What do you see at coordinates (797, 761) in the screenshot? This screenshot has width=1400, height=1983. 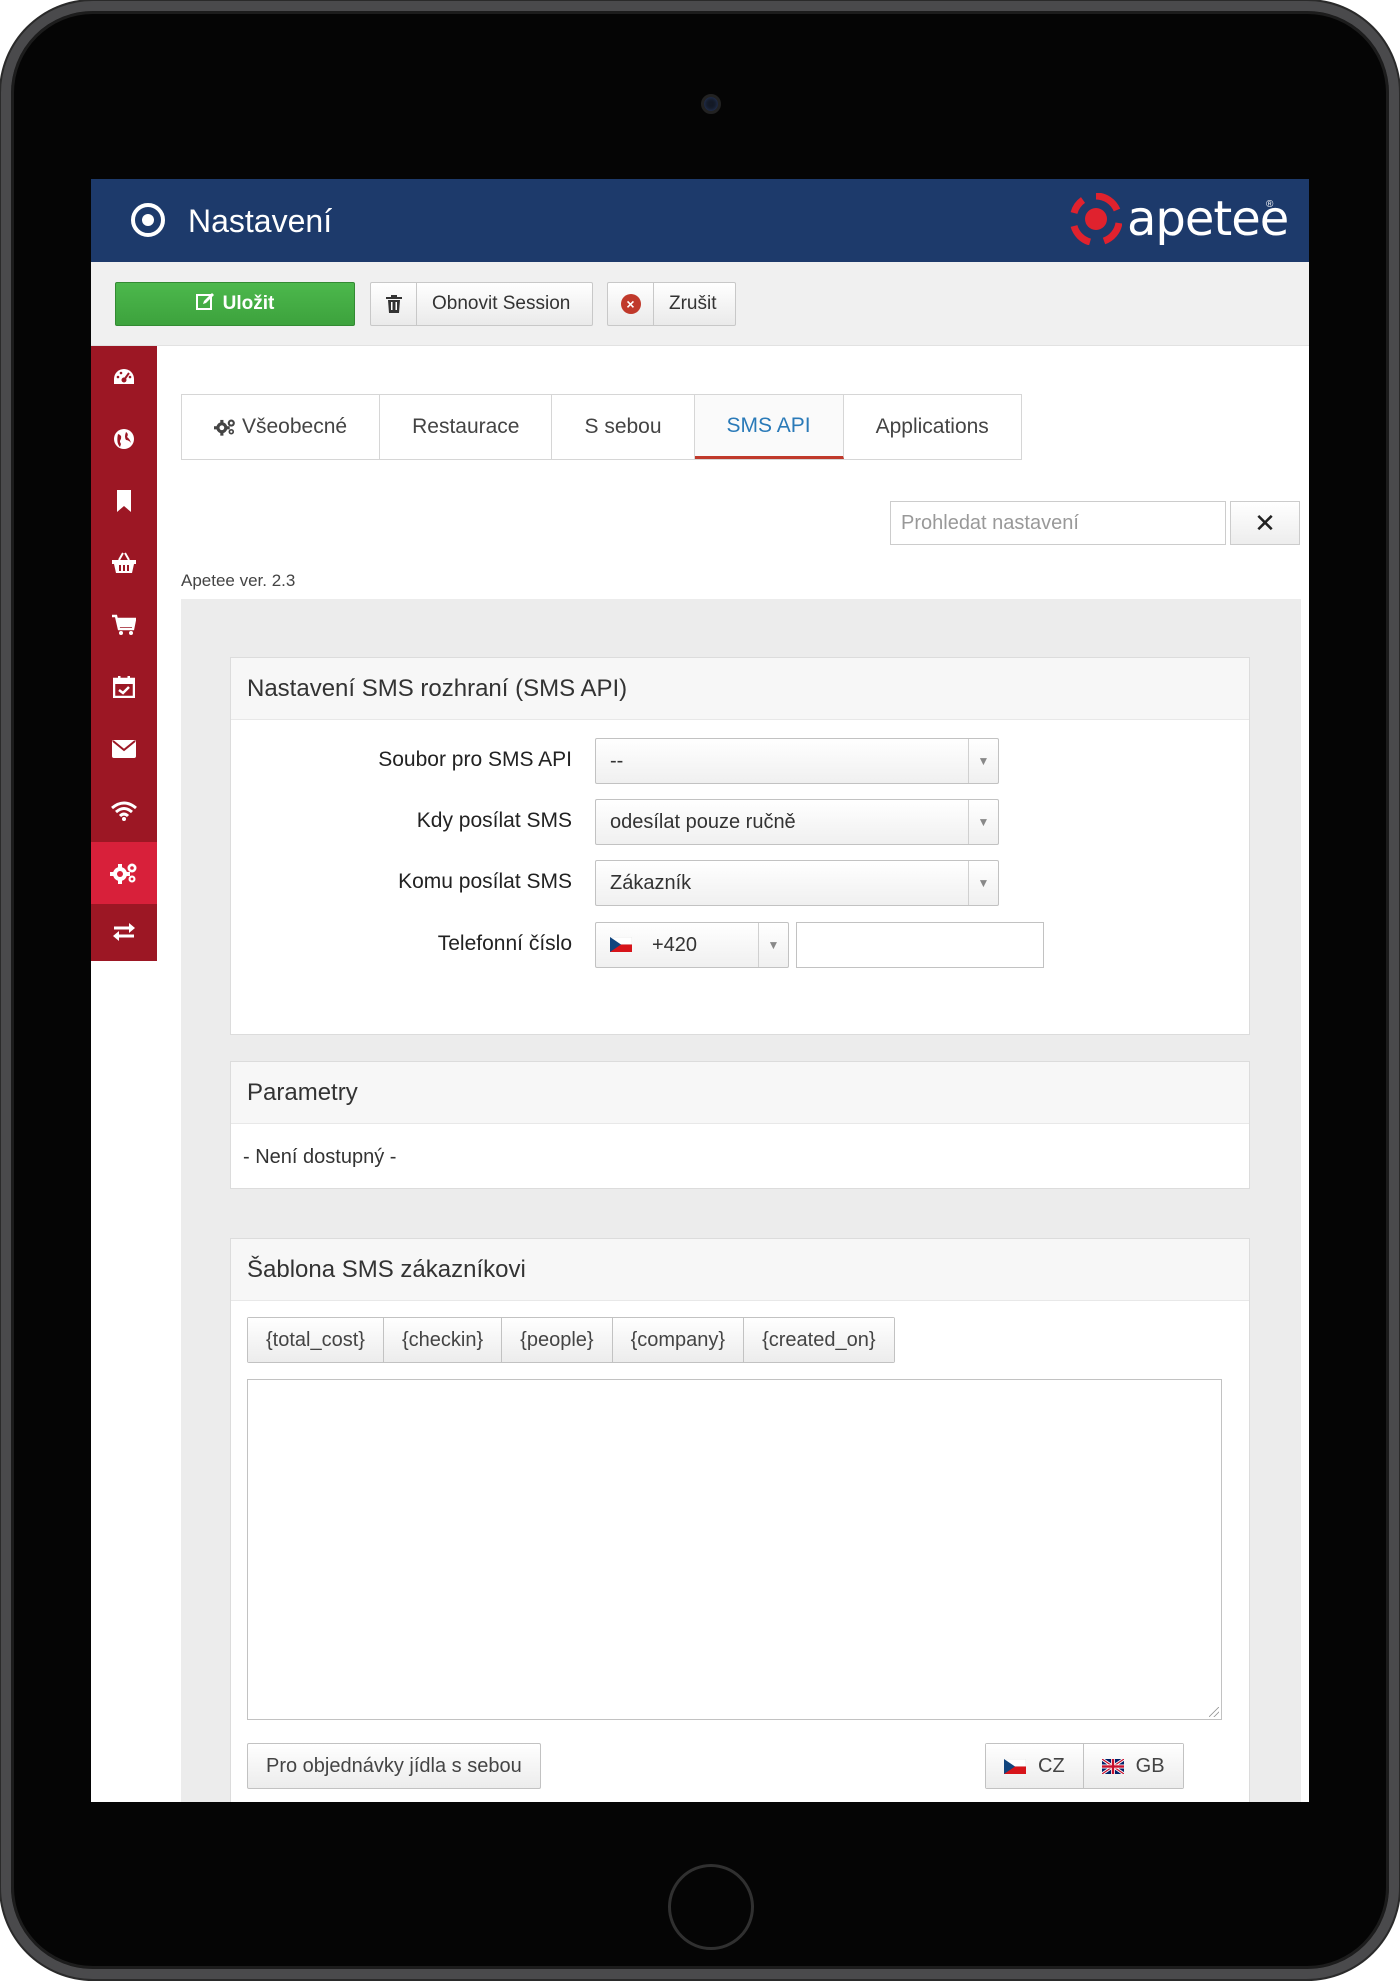 I see `sms-file-select: -- ▼` at bounding box center [797, 761].